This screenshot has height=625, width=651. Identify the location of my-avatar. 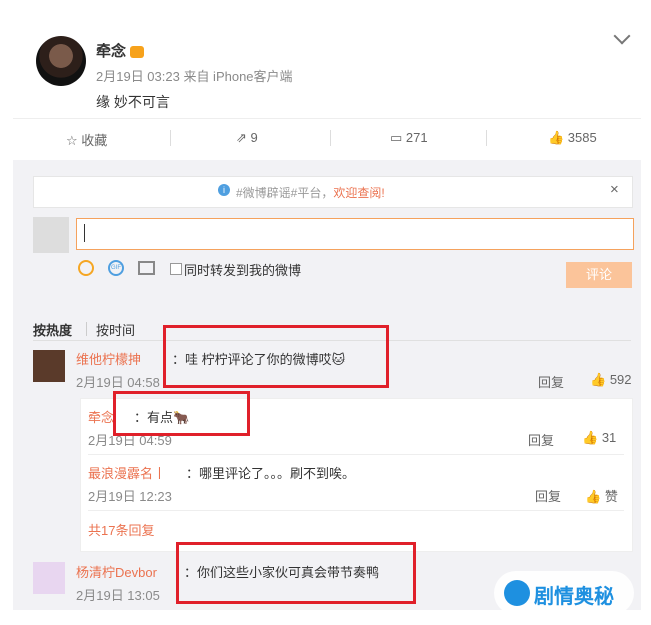
(51, 235).